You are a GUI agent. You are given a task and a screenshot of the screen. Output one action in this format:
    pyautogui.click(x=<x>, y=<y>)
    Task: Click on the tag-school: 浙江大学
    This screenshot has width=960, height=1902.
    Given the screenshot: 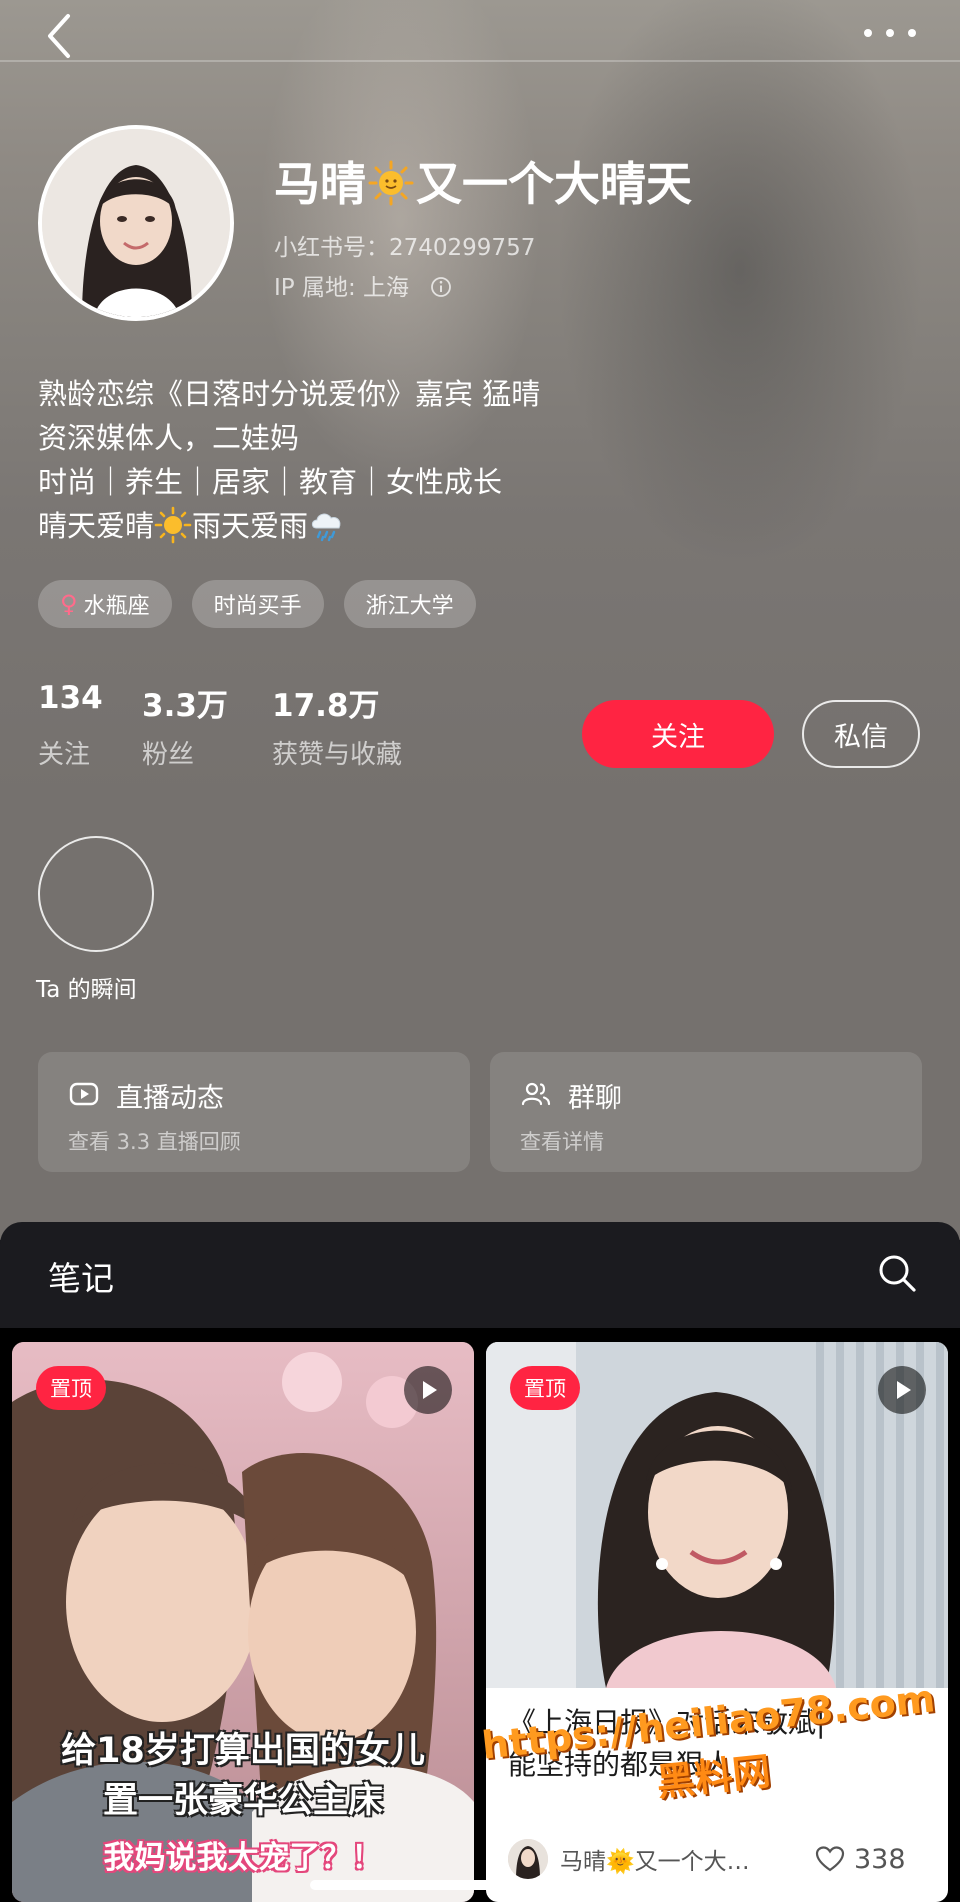 What is the action you would take?
    pyautogui.click(x=409, y=604)
    